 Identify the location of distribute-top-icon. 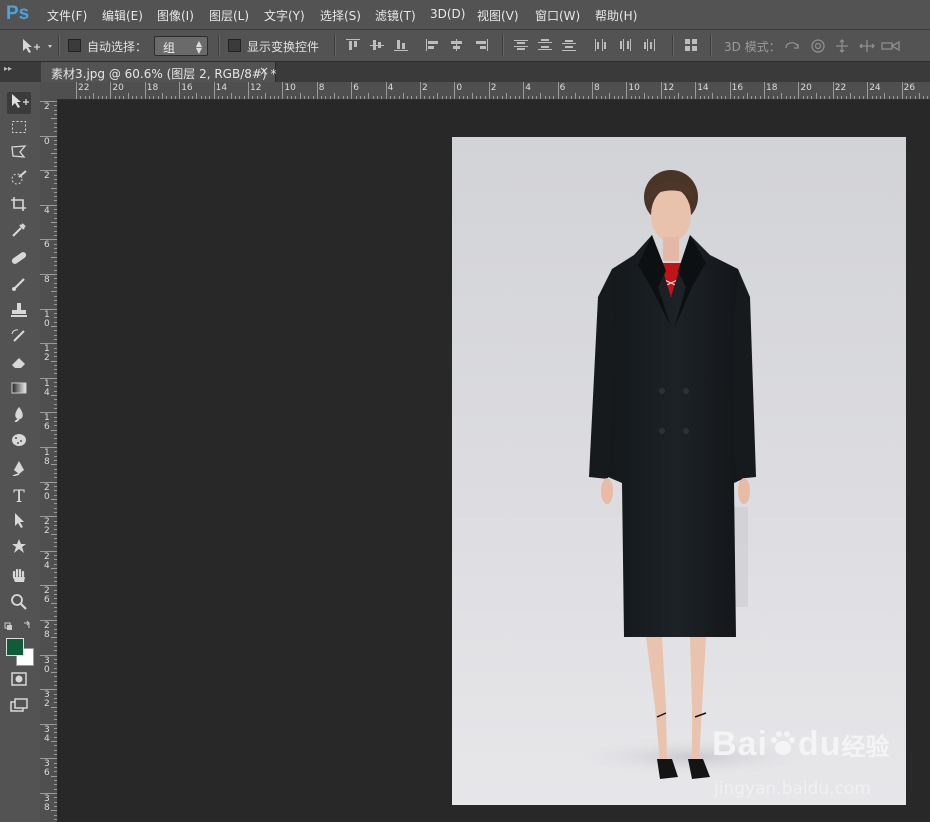
(521, 45).